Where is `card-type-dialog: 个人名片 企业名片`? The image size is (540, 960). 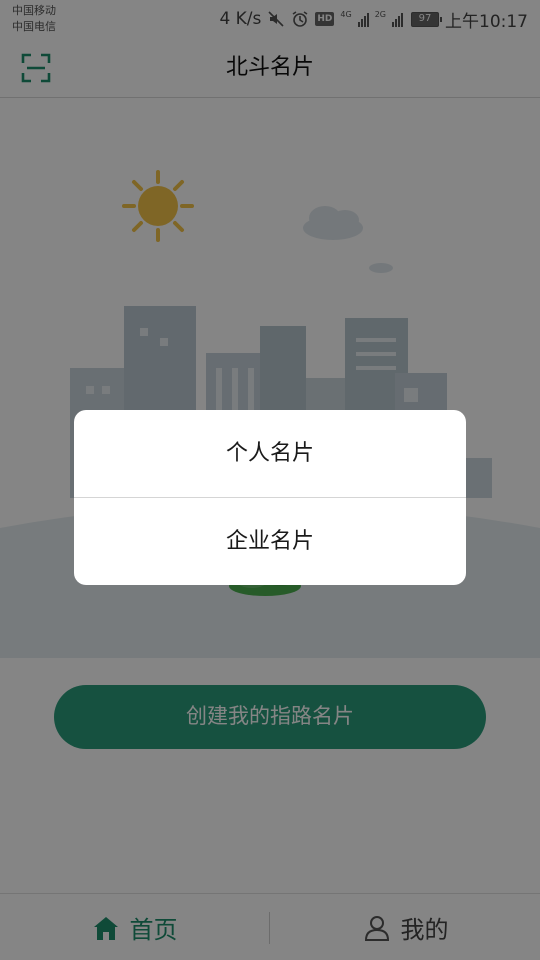
card-type-dialog: 个人名片 企业名片 is located at coordinates (270, 497).